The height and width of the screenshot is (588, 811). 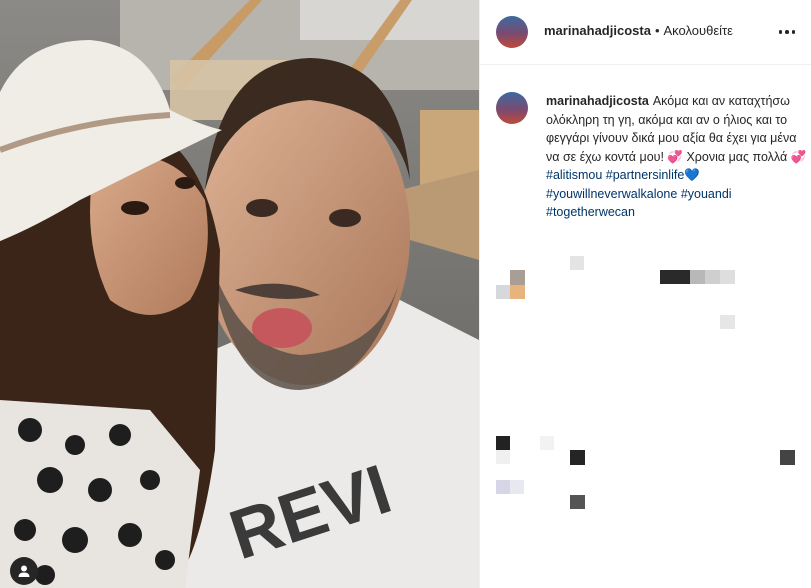 What do you see at coordinates (787, 32) in the screenshot?
I see `more-options-icon` at bounding box center [787, 32].